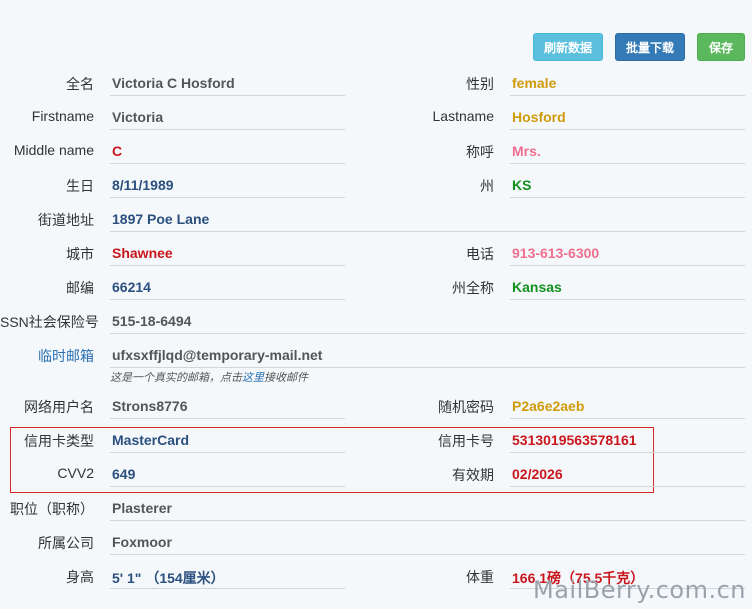  Describe the element at coordinates (627, 95) in the screenshot. I see `gender-underline` at that location.